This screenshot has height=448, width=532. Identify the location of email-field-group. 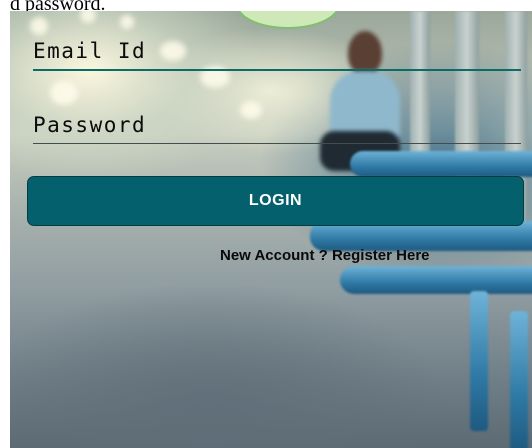
(277, 53).